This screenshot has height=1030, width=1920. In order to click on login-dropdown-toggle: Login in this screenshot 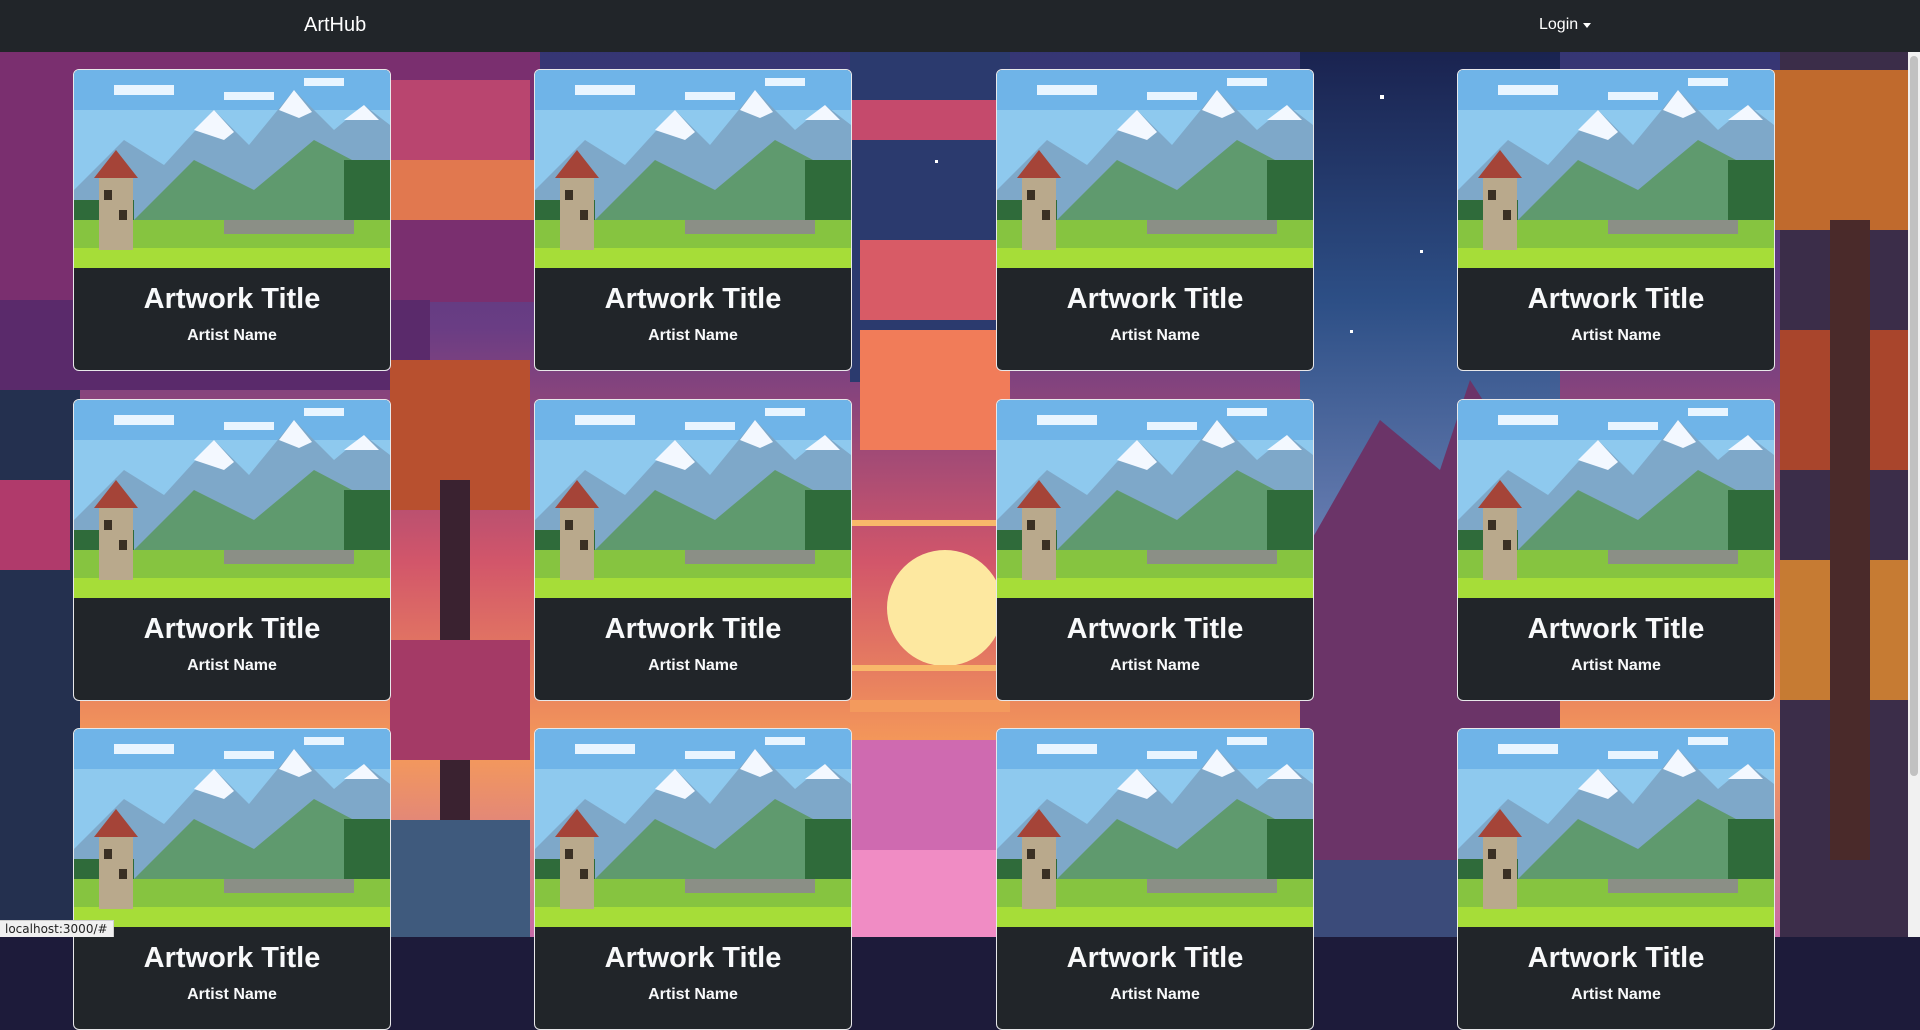, I will do `click(1565, 25)`.